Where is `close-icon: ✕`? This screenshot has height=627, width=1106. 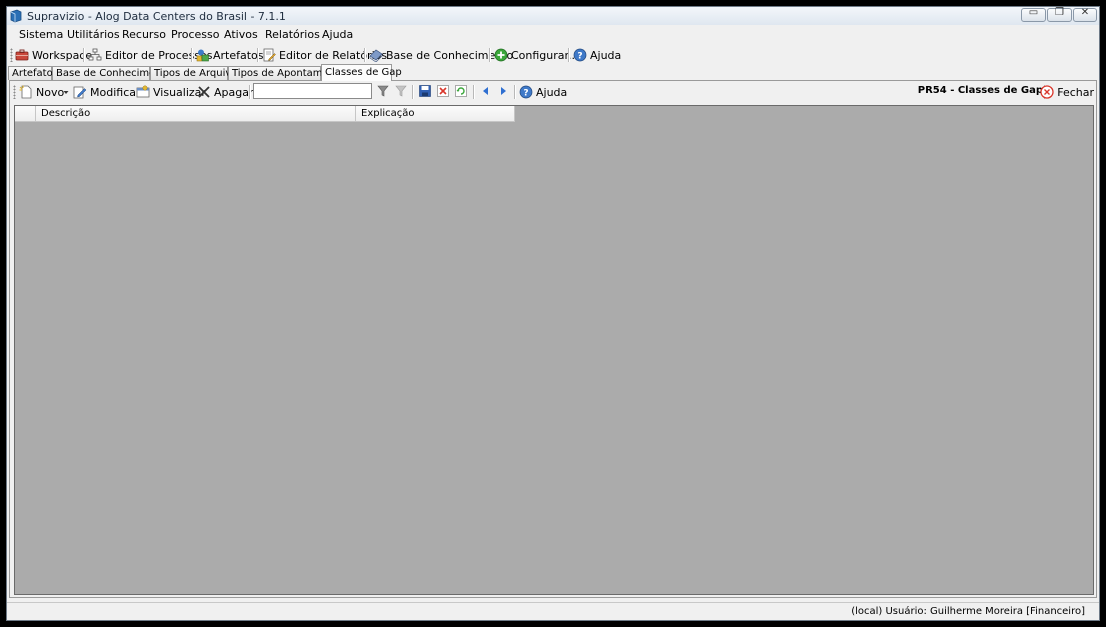
close-icon: ✕ is located at coordinates (1085, 12).